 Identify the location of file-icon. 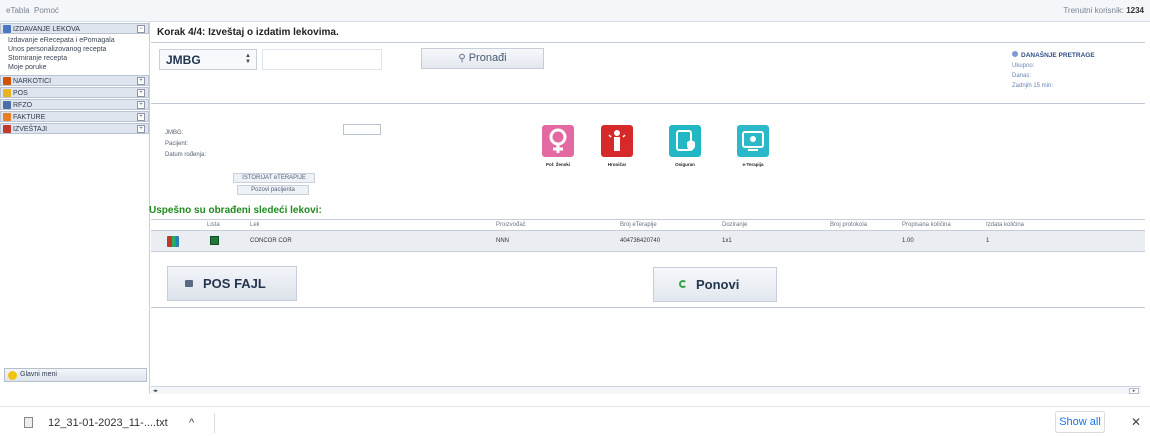
(28, 422).